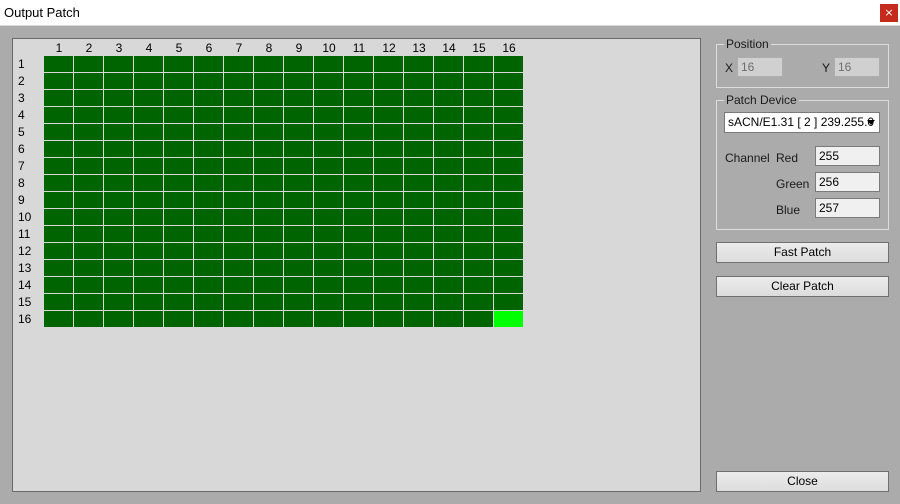  I want to click on blue-channel-field: 257, so click(847, 208).